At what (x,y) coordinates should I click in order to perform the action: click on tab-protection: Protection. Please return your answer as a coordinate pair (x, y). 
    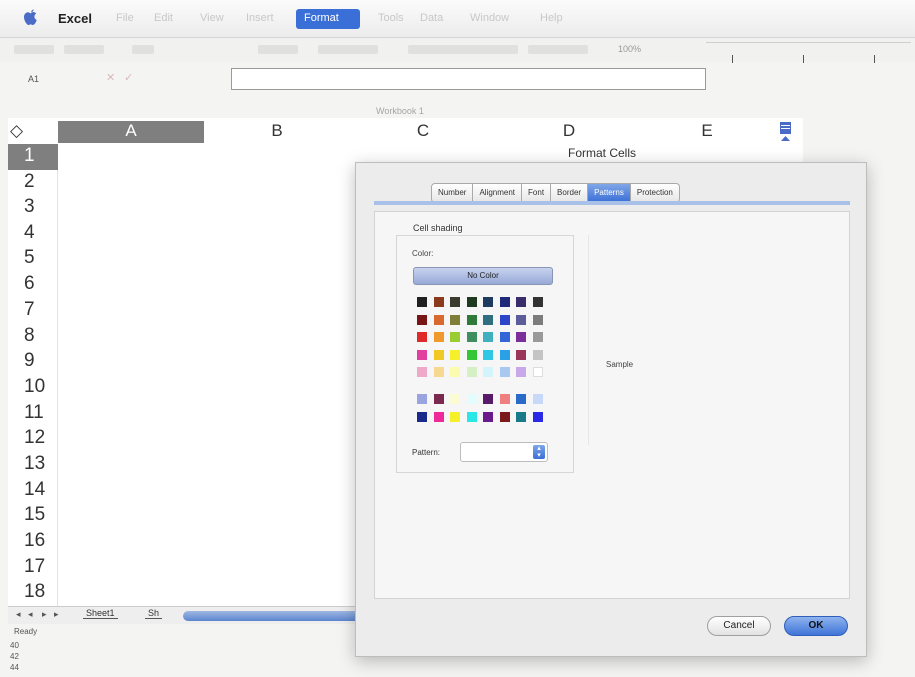
    Looking at the image, I should click on (655, 193).